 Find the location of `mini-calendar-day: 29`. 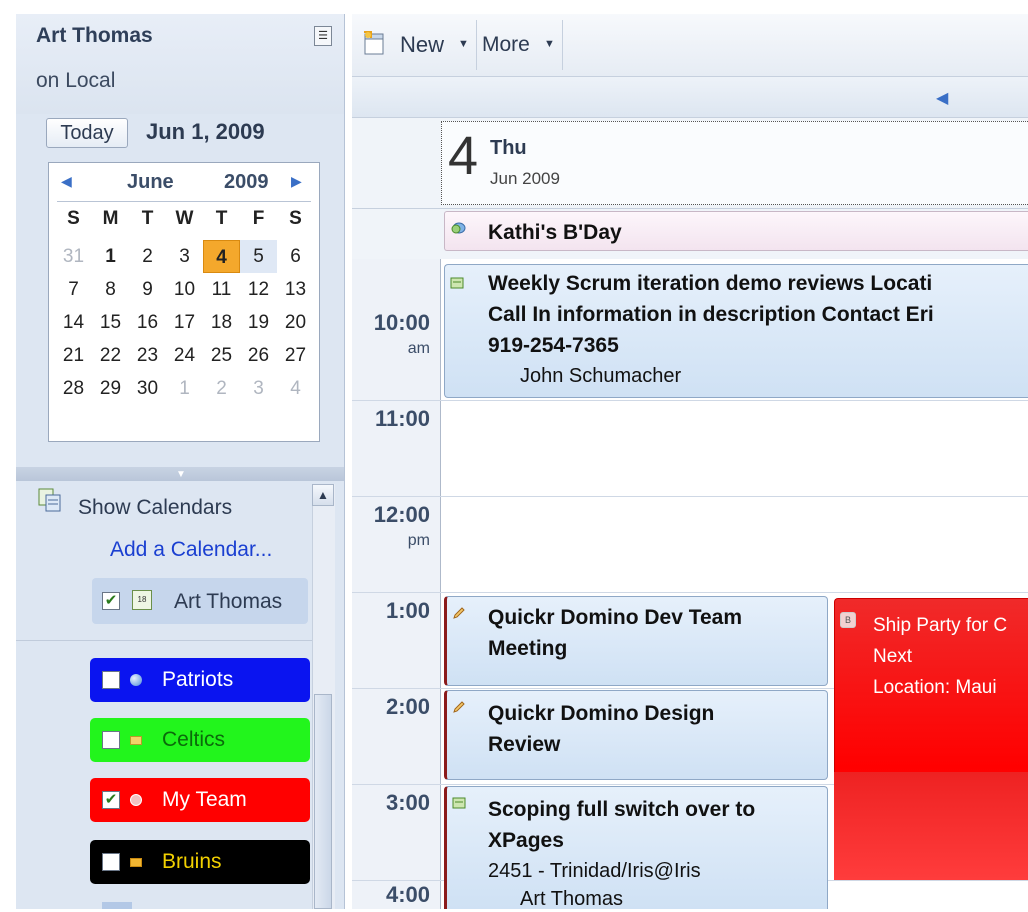

mini-calendar-day: 29 is located at coordinates (110, 388).